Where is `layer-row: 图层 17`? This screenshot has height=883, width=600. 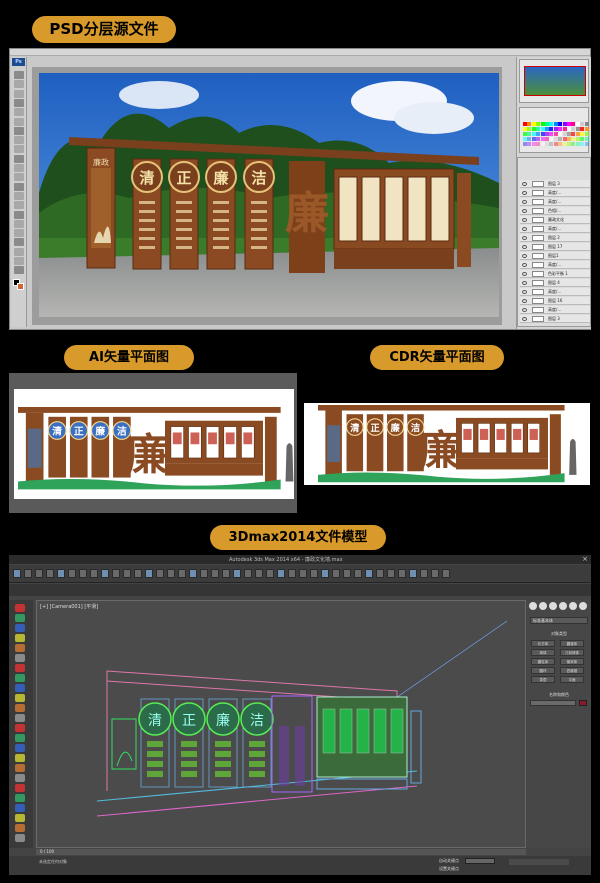
layer-row: 图层 17 is located at coordinates (555, 247).